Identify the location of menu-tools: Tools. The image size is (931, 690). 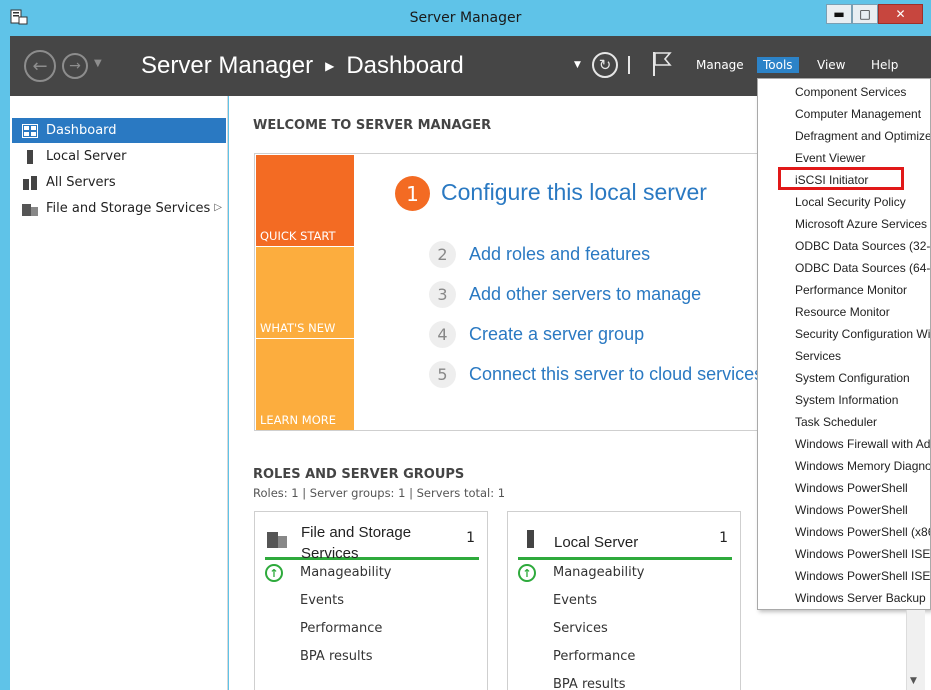
(778, 65).